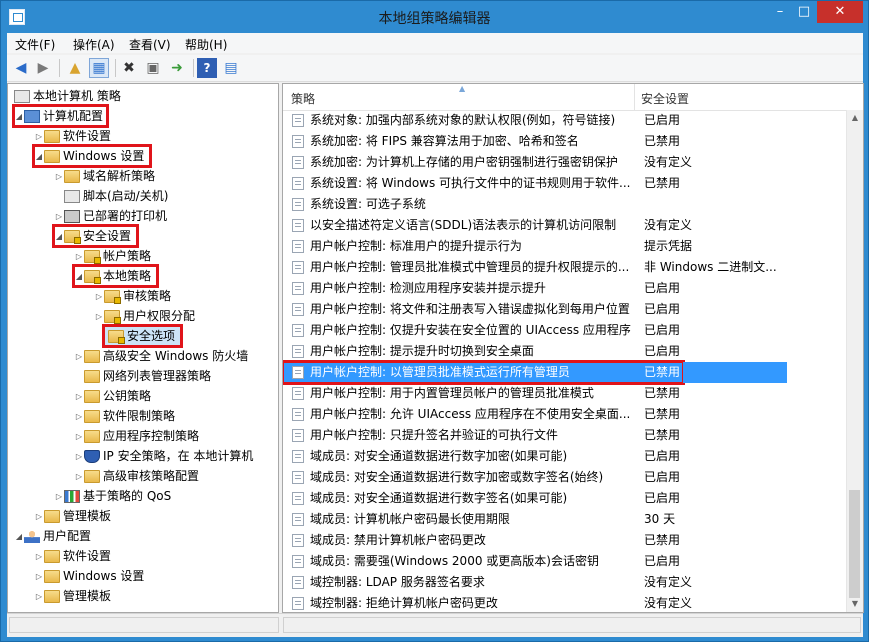 This screenshot has height=642, width=869. Describe the element at coordinates (855, 118) in the screenshot. I see `scroll-up-icon: ▲` at that location.